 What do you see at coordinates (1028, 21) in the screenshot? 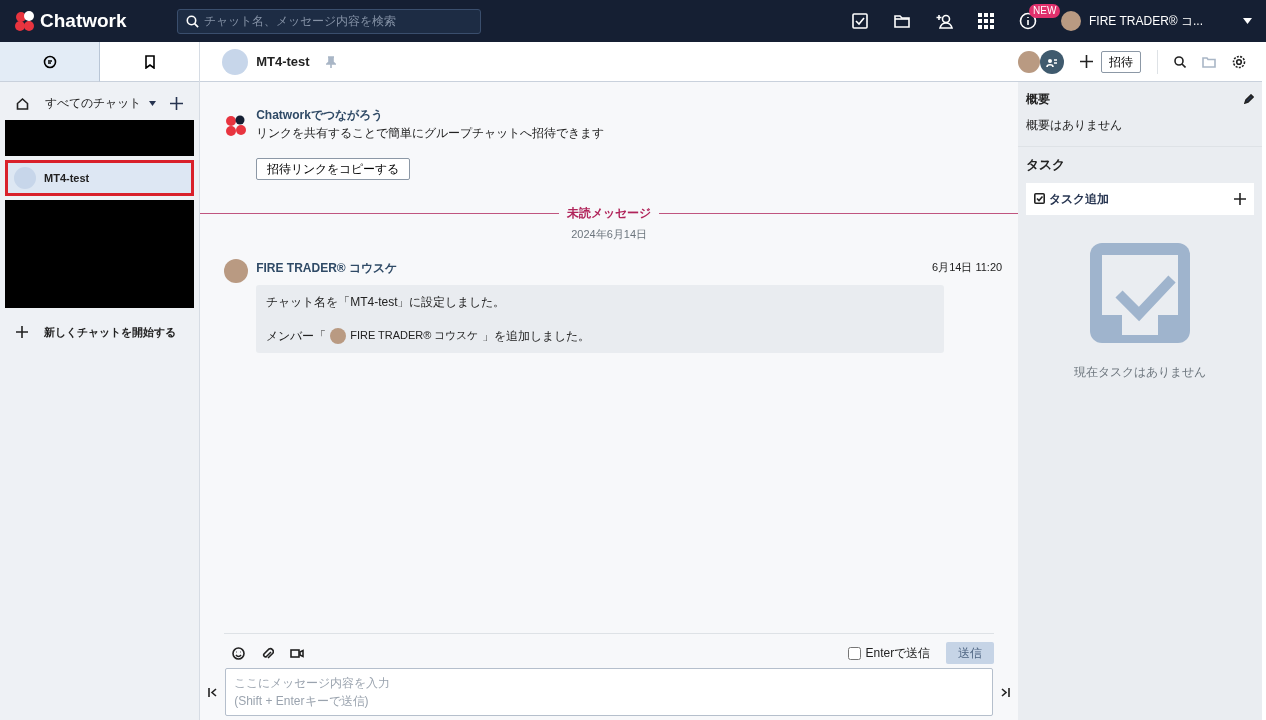
I see `info-icon` at bounding box center [1028, 21].